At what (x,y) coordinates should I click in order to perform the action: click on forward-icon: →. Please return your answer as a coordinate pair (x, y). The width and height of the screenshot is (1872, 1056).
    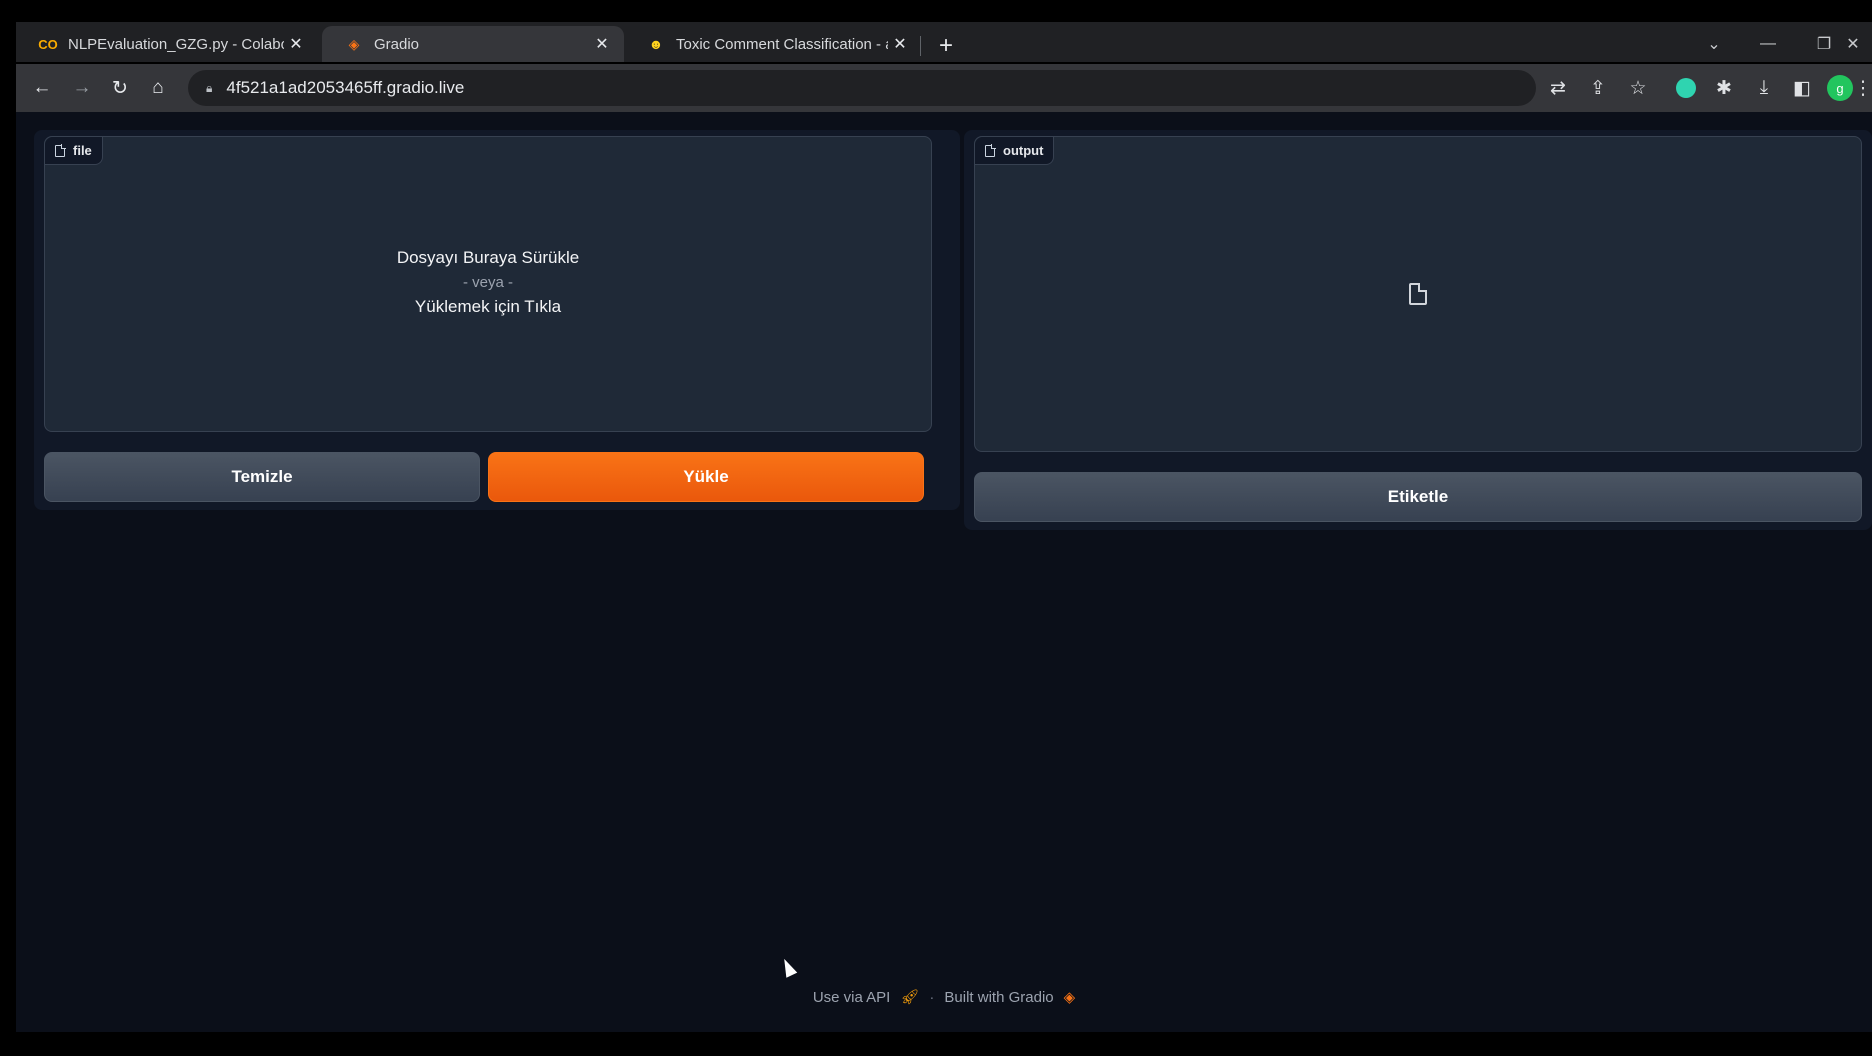
    Looking at the image, I should click on (82, 88).